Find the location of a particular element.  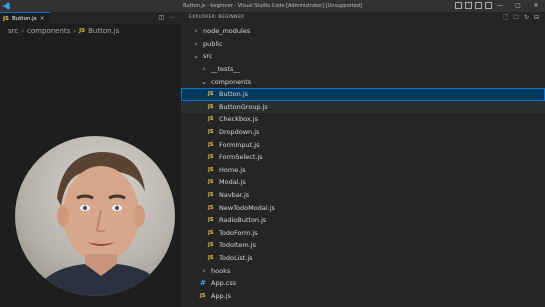

tree-folder: › public is located at coordinates (363, 44).